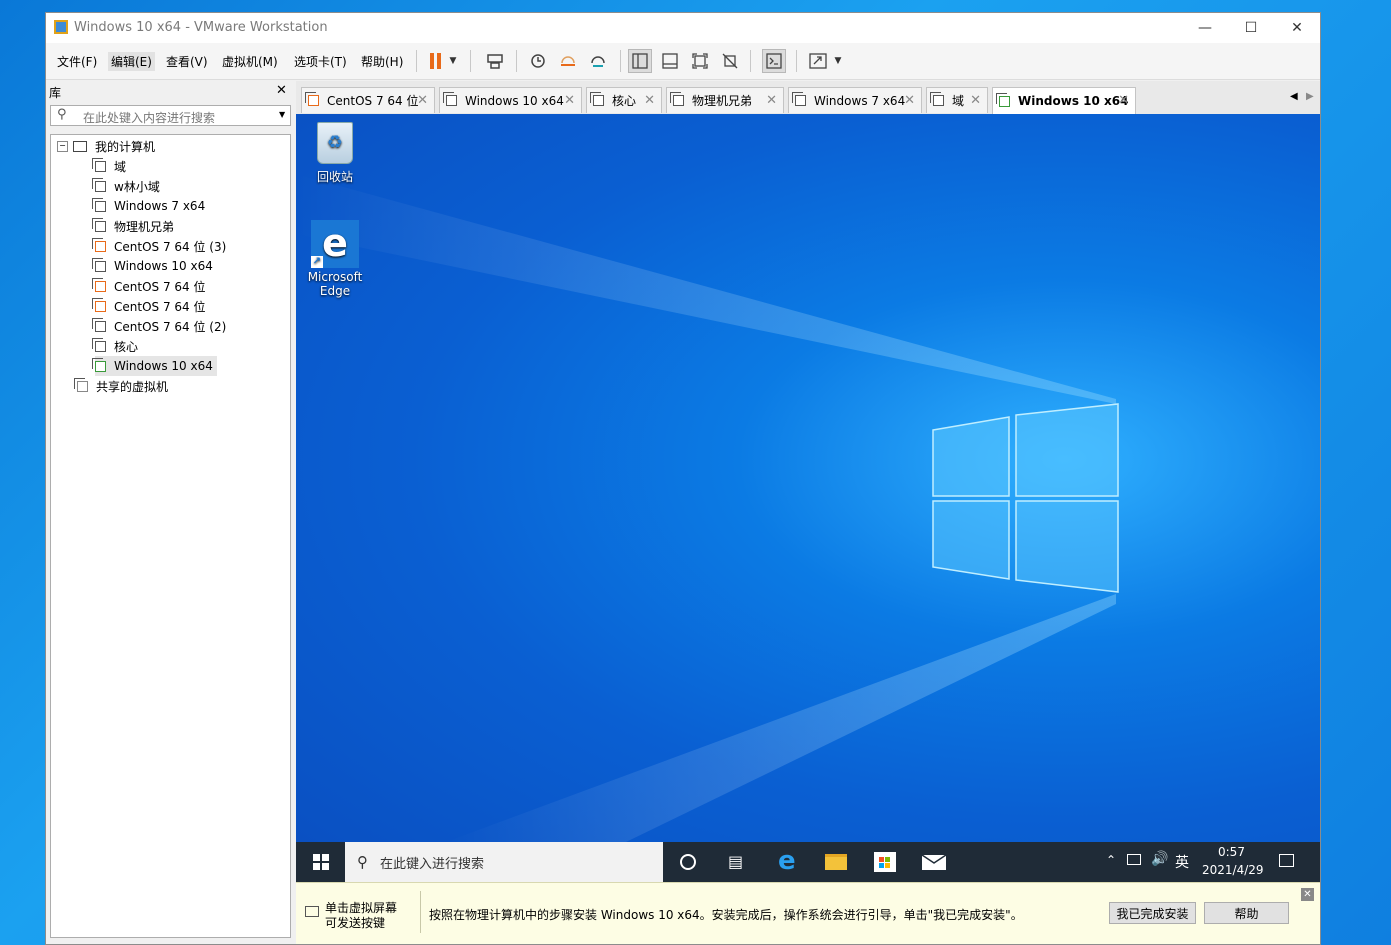  Describe the element at coordinates (154, 366) in the screenshot. I see `tree-item-selected: Windows 10 x64` at that location.